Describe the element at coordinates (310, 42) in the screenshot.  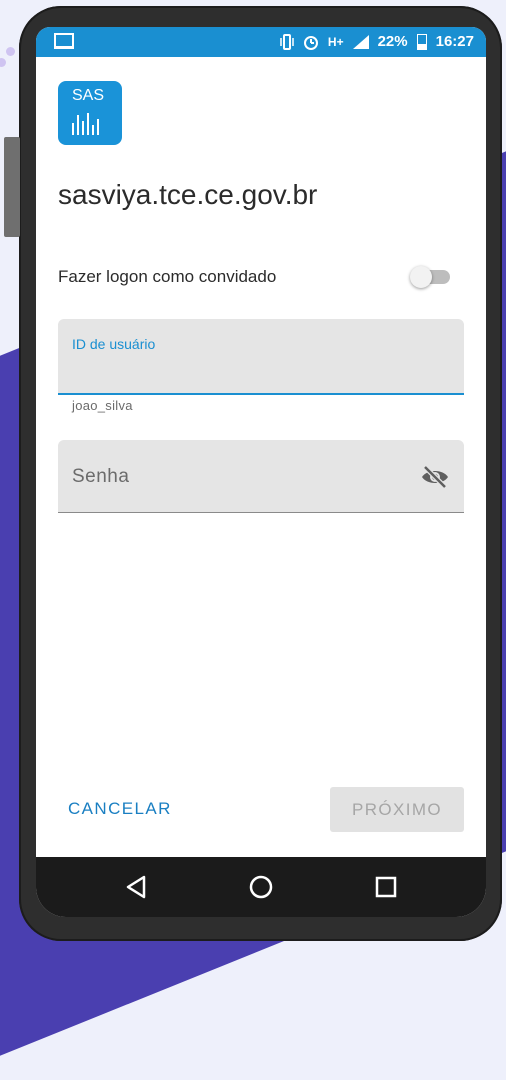
I see `alarm-icon` at that location.